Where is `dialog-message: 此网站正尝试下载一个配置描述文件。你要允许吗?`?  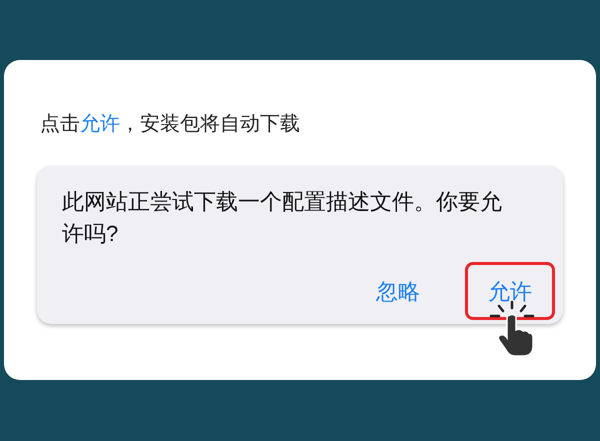
dialog-message: 此网站正尝试下载一个配置描述文件。你要允许吗? is located at coordinates (282, 218).